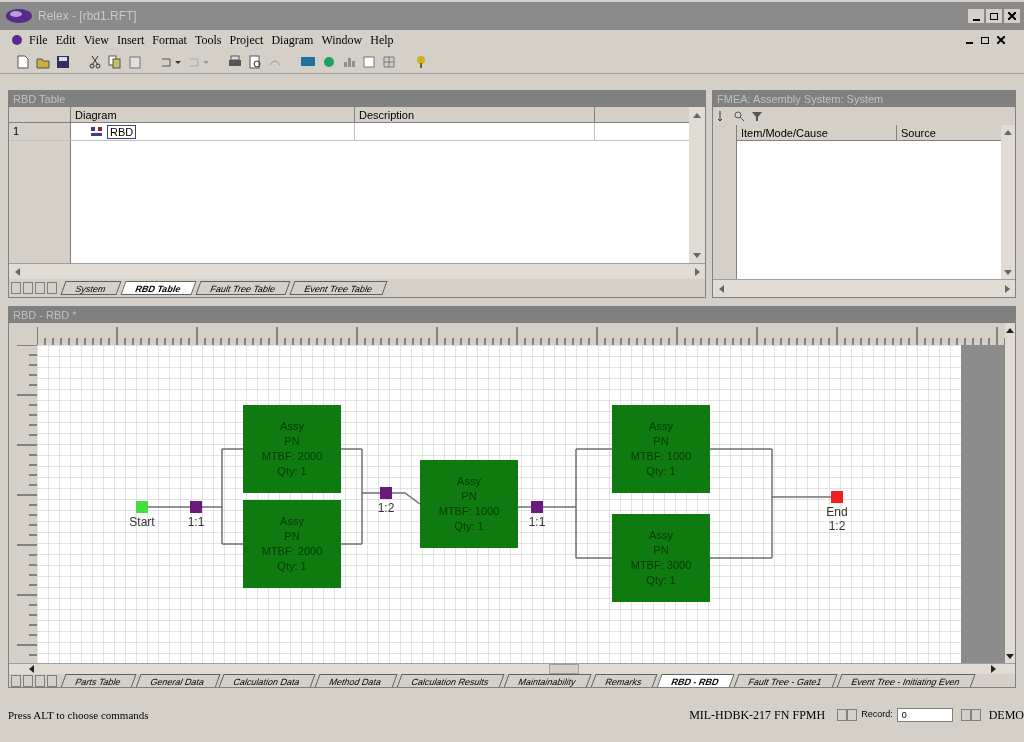 This screenshot has width=1024, height=742. I want to click on column-header: Item/Mode/Cause, so click(817, 133).